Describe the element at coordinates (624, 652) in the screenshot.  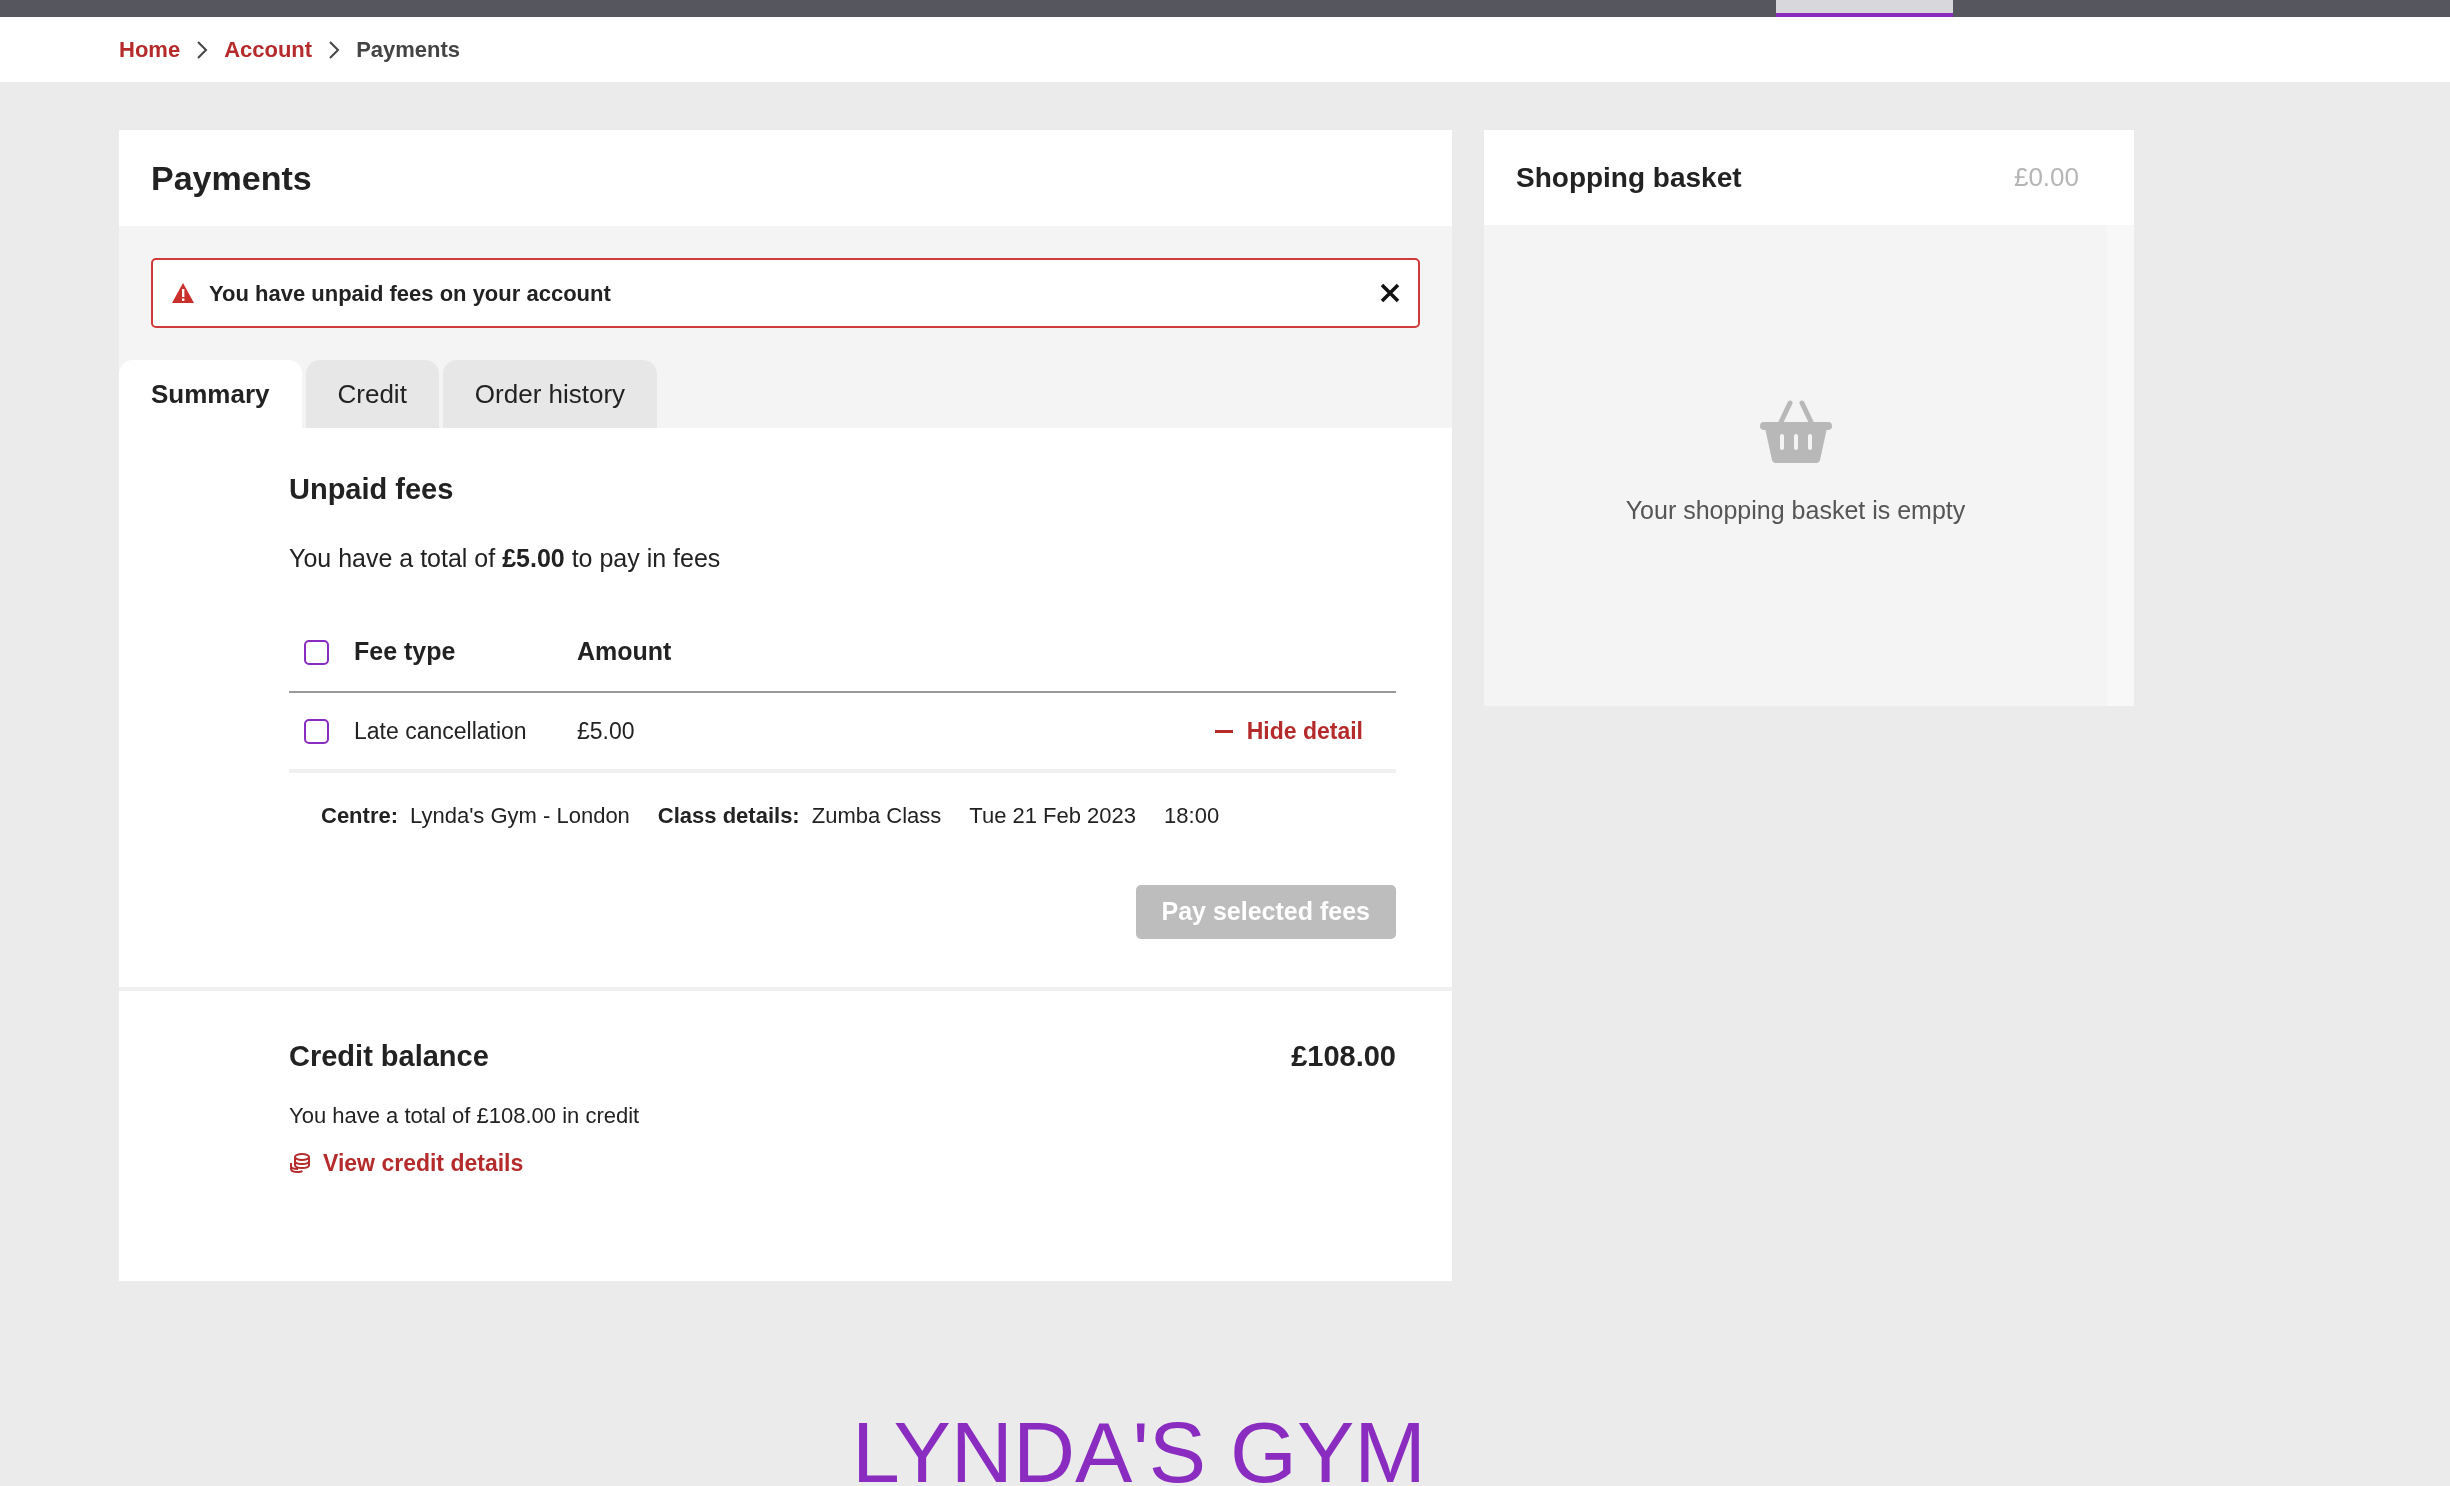
I see `column-header: Amount` at that location.